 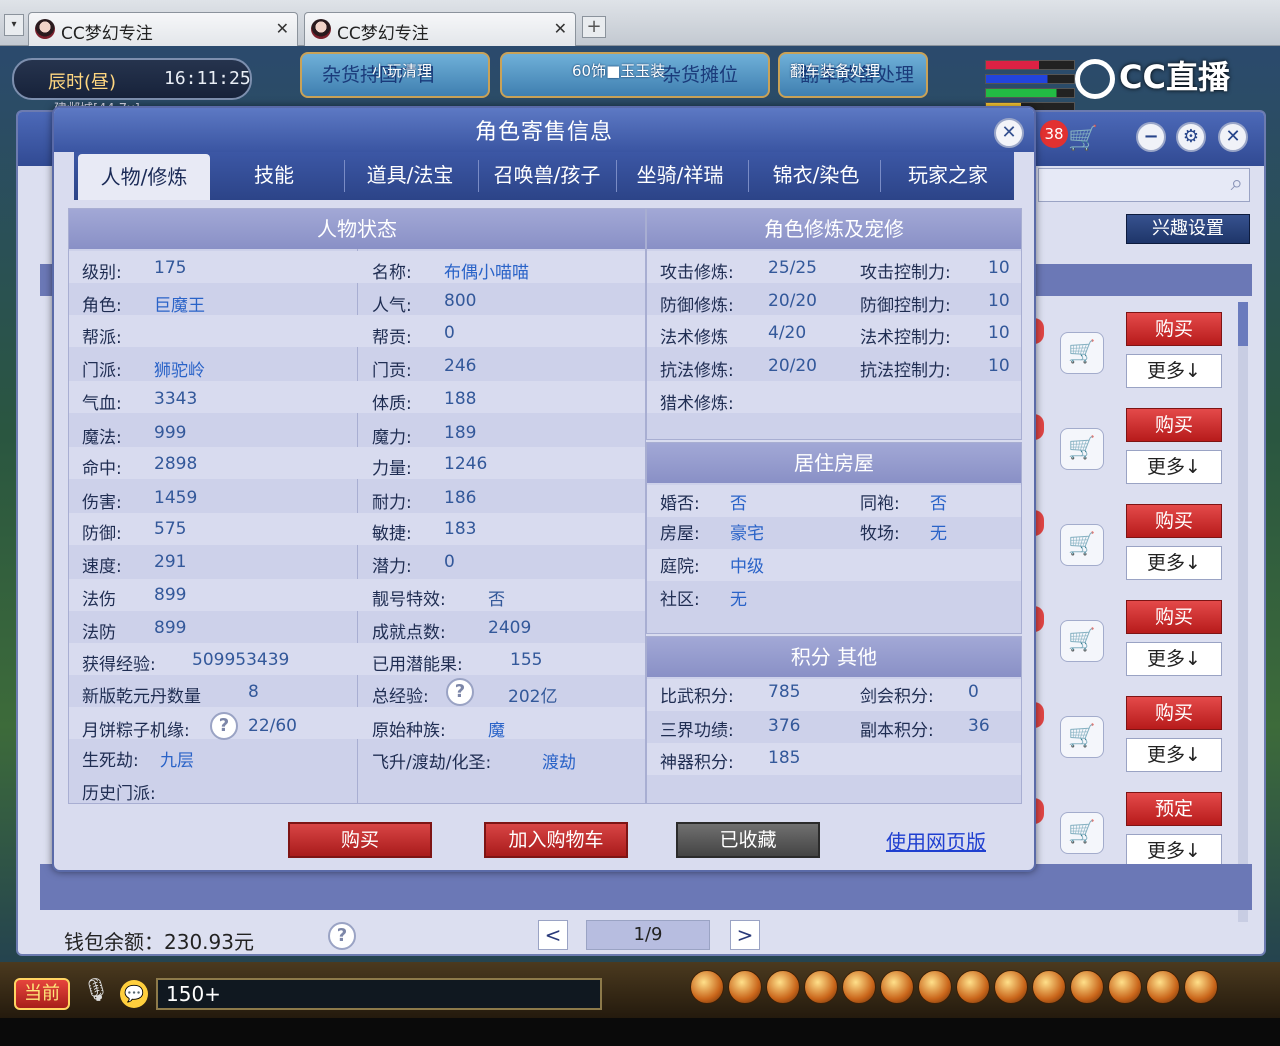 What do you see at coordinates (1152, 75) in the screenshot?
I see `stream-logo: CC直播` at bounding box center [1152, 75].